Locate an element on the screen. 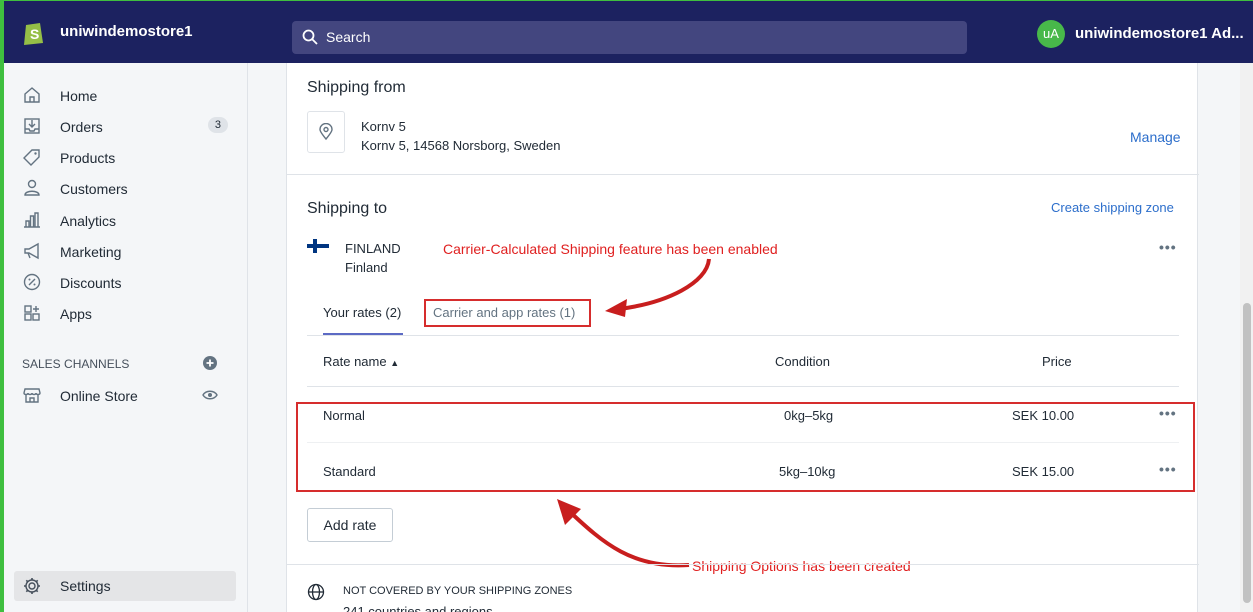 The width and height of the screenshot is (1253, 612). search-placeholder: Search is located at coordinates (348, 37).